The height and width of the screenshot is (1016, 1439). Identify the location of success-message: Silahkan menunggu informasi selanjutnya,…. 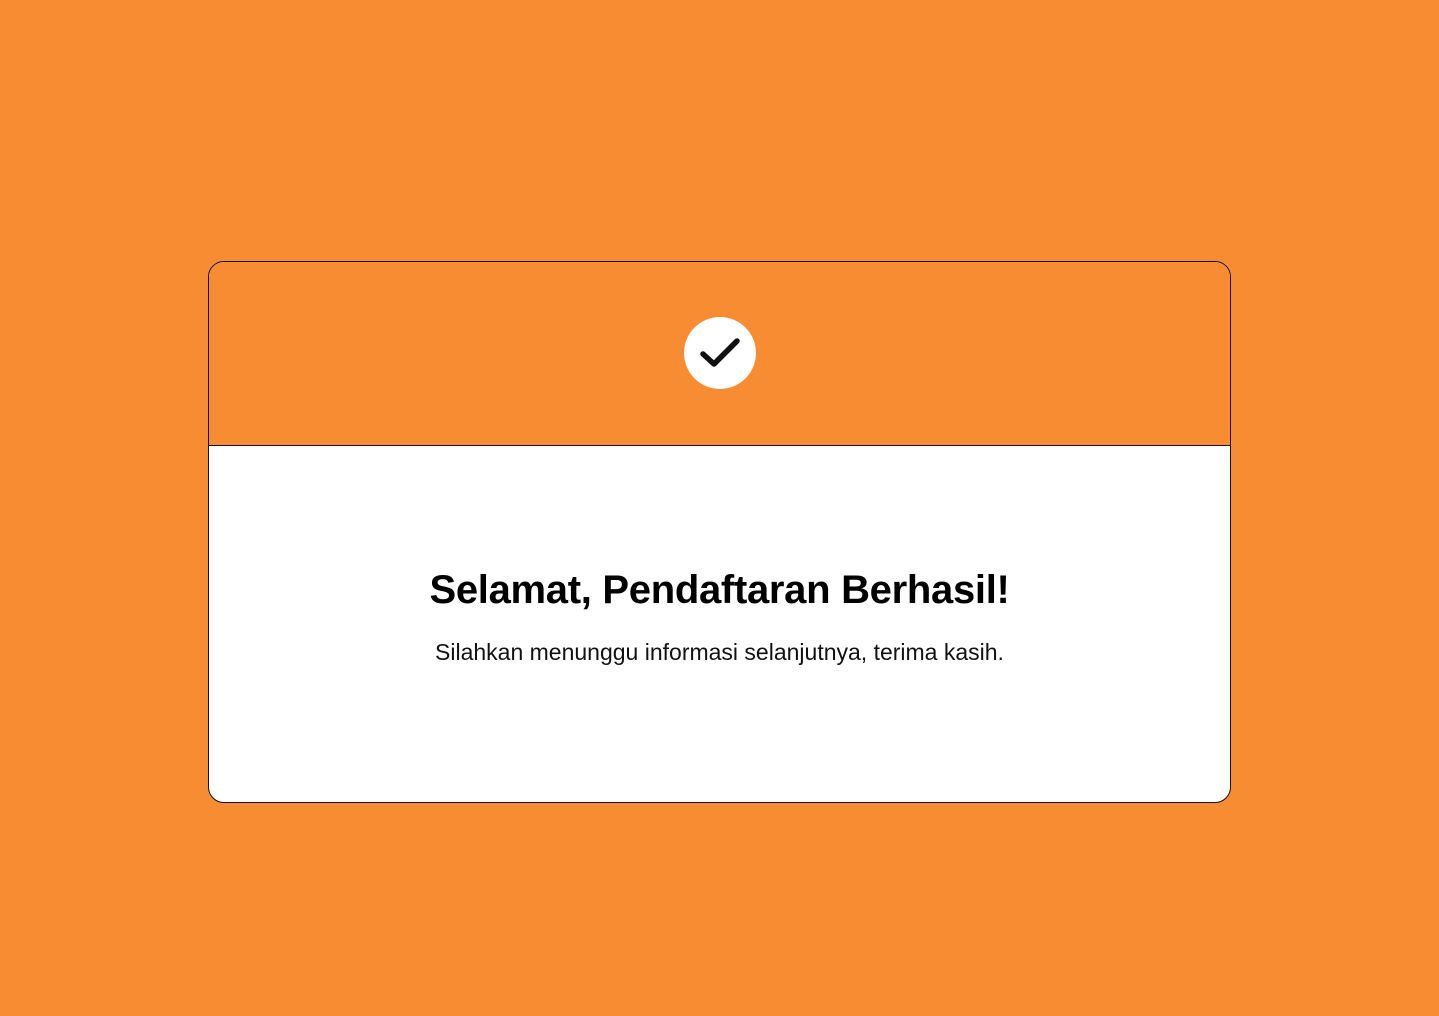
(719, 652).